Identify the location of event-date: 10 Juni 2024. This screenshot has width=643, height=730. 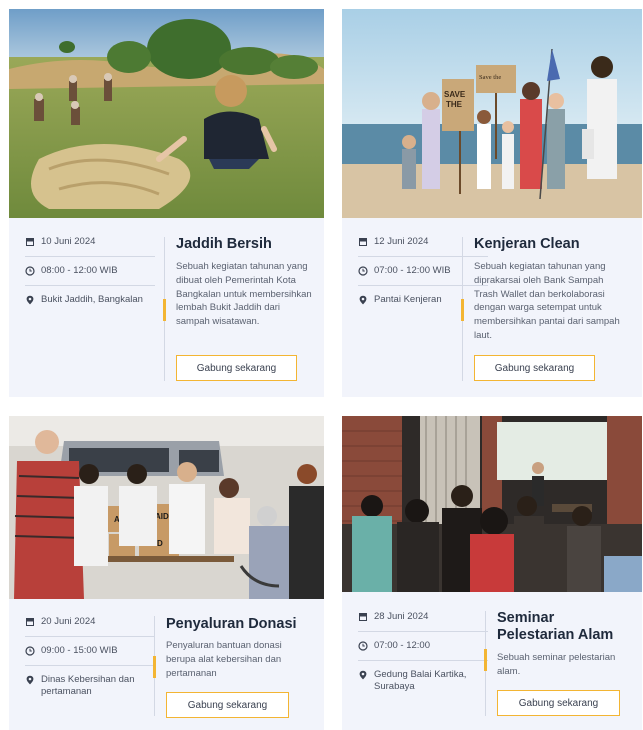
(90, 242).